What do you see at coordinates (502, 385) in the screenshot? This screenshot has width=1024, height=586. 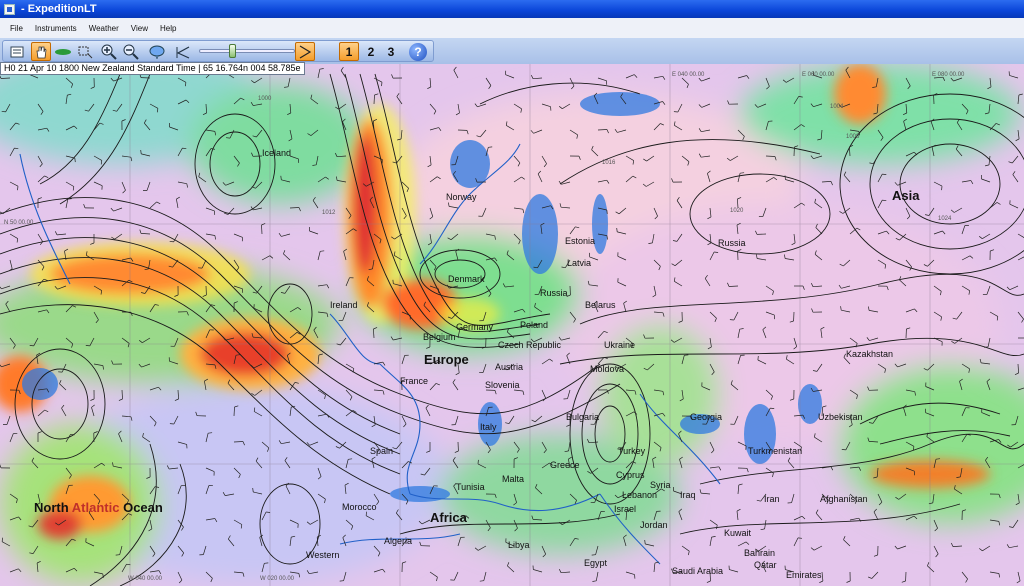 I see `place-slovenia: Slovenia` at bounding box center [502, 385].